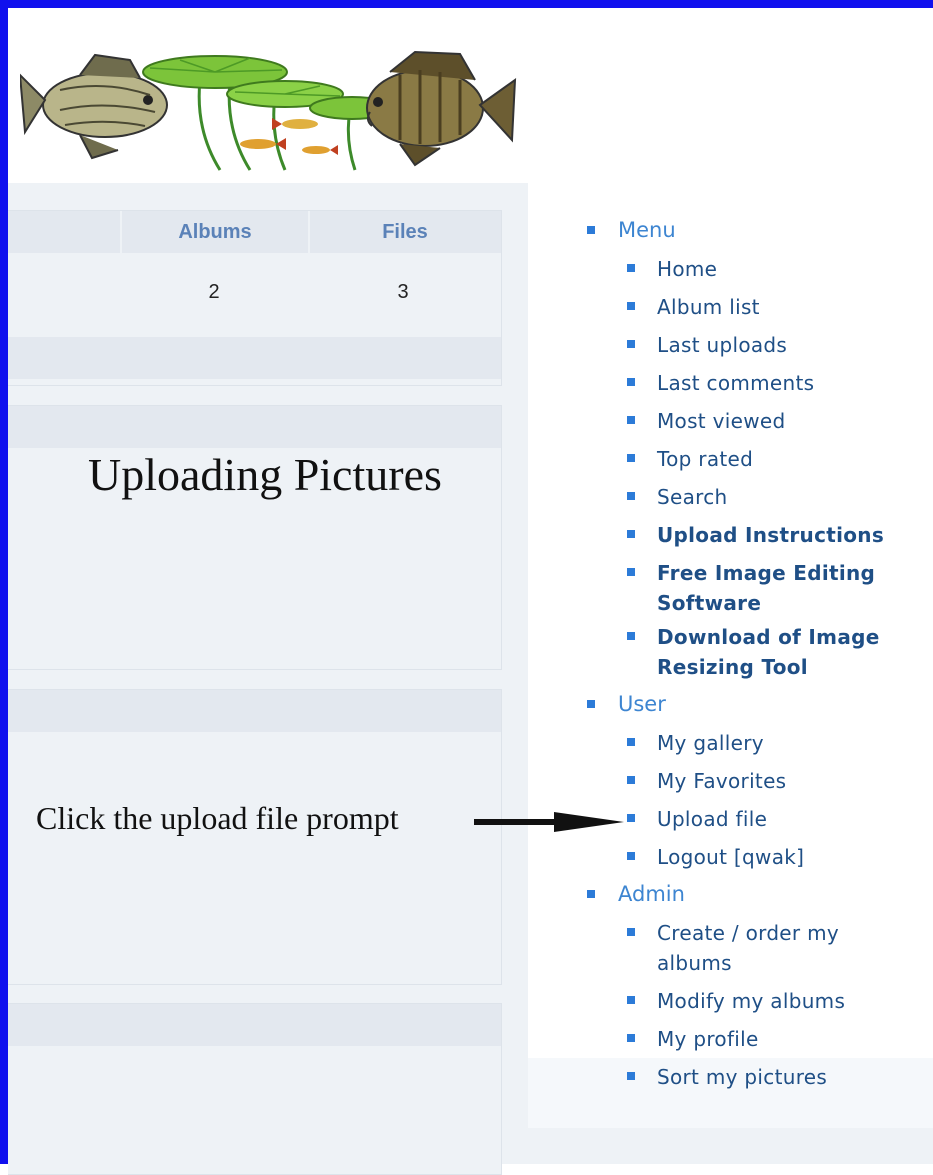 This screenshot has height=1175, width=933. I want to click on files-count: 3, so click(403, 292).